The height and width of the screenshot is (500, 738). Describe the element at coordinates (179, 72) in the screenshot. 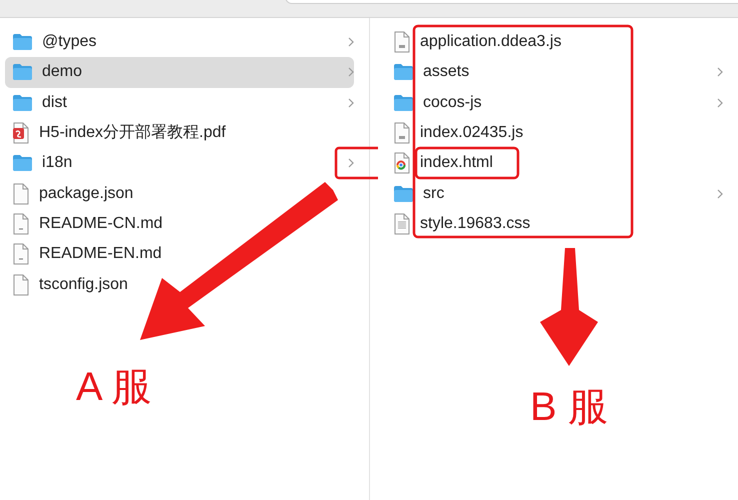

I see `file-row: demo` at that location.